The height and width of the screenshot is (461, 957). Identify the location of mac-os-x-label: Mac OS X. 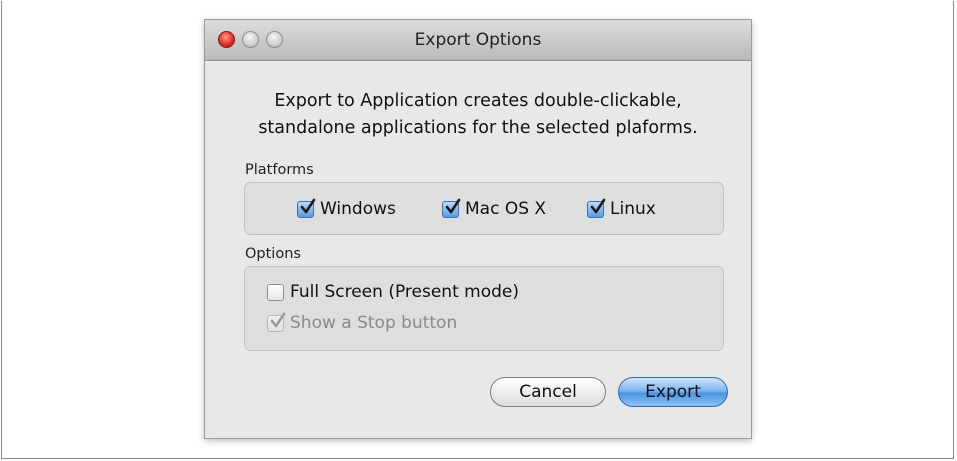
(506, 209).